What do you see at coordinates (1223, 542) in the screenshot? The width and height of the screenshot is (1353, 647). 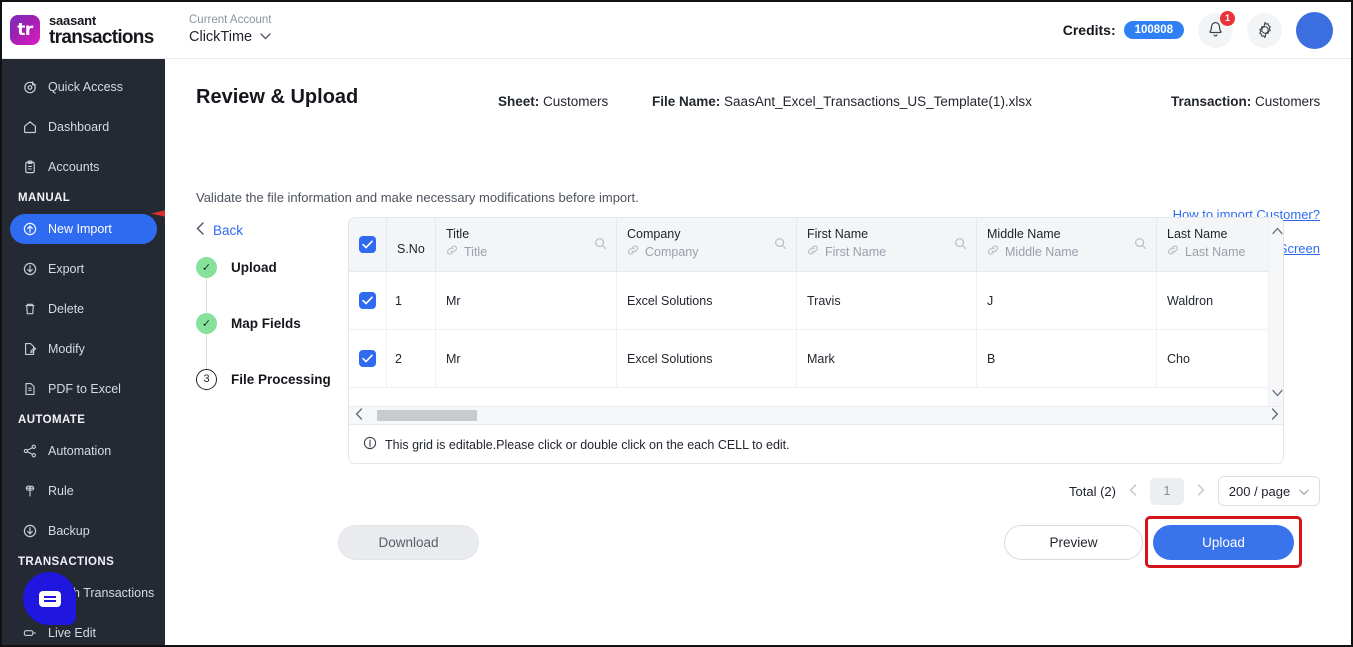 I see `upload-button: Upload` at bounding box center [1223, 542].